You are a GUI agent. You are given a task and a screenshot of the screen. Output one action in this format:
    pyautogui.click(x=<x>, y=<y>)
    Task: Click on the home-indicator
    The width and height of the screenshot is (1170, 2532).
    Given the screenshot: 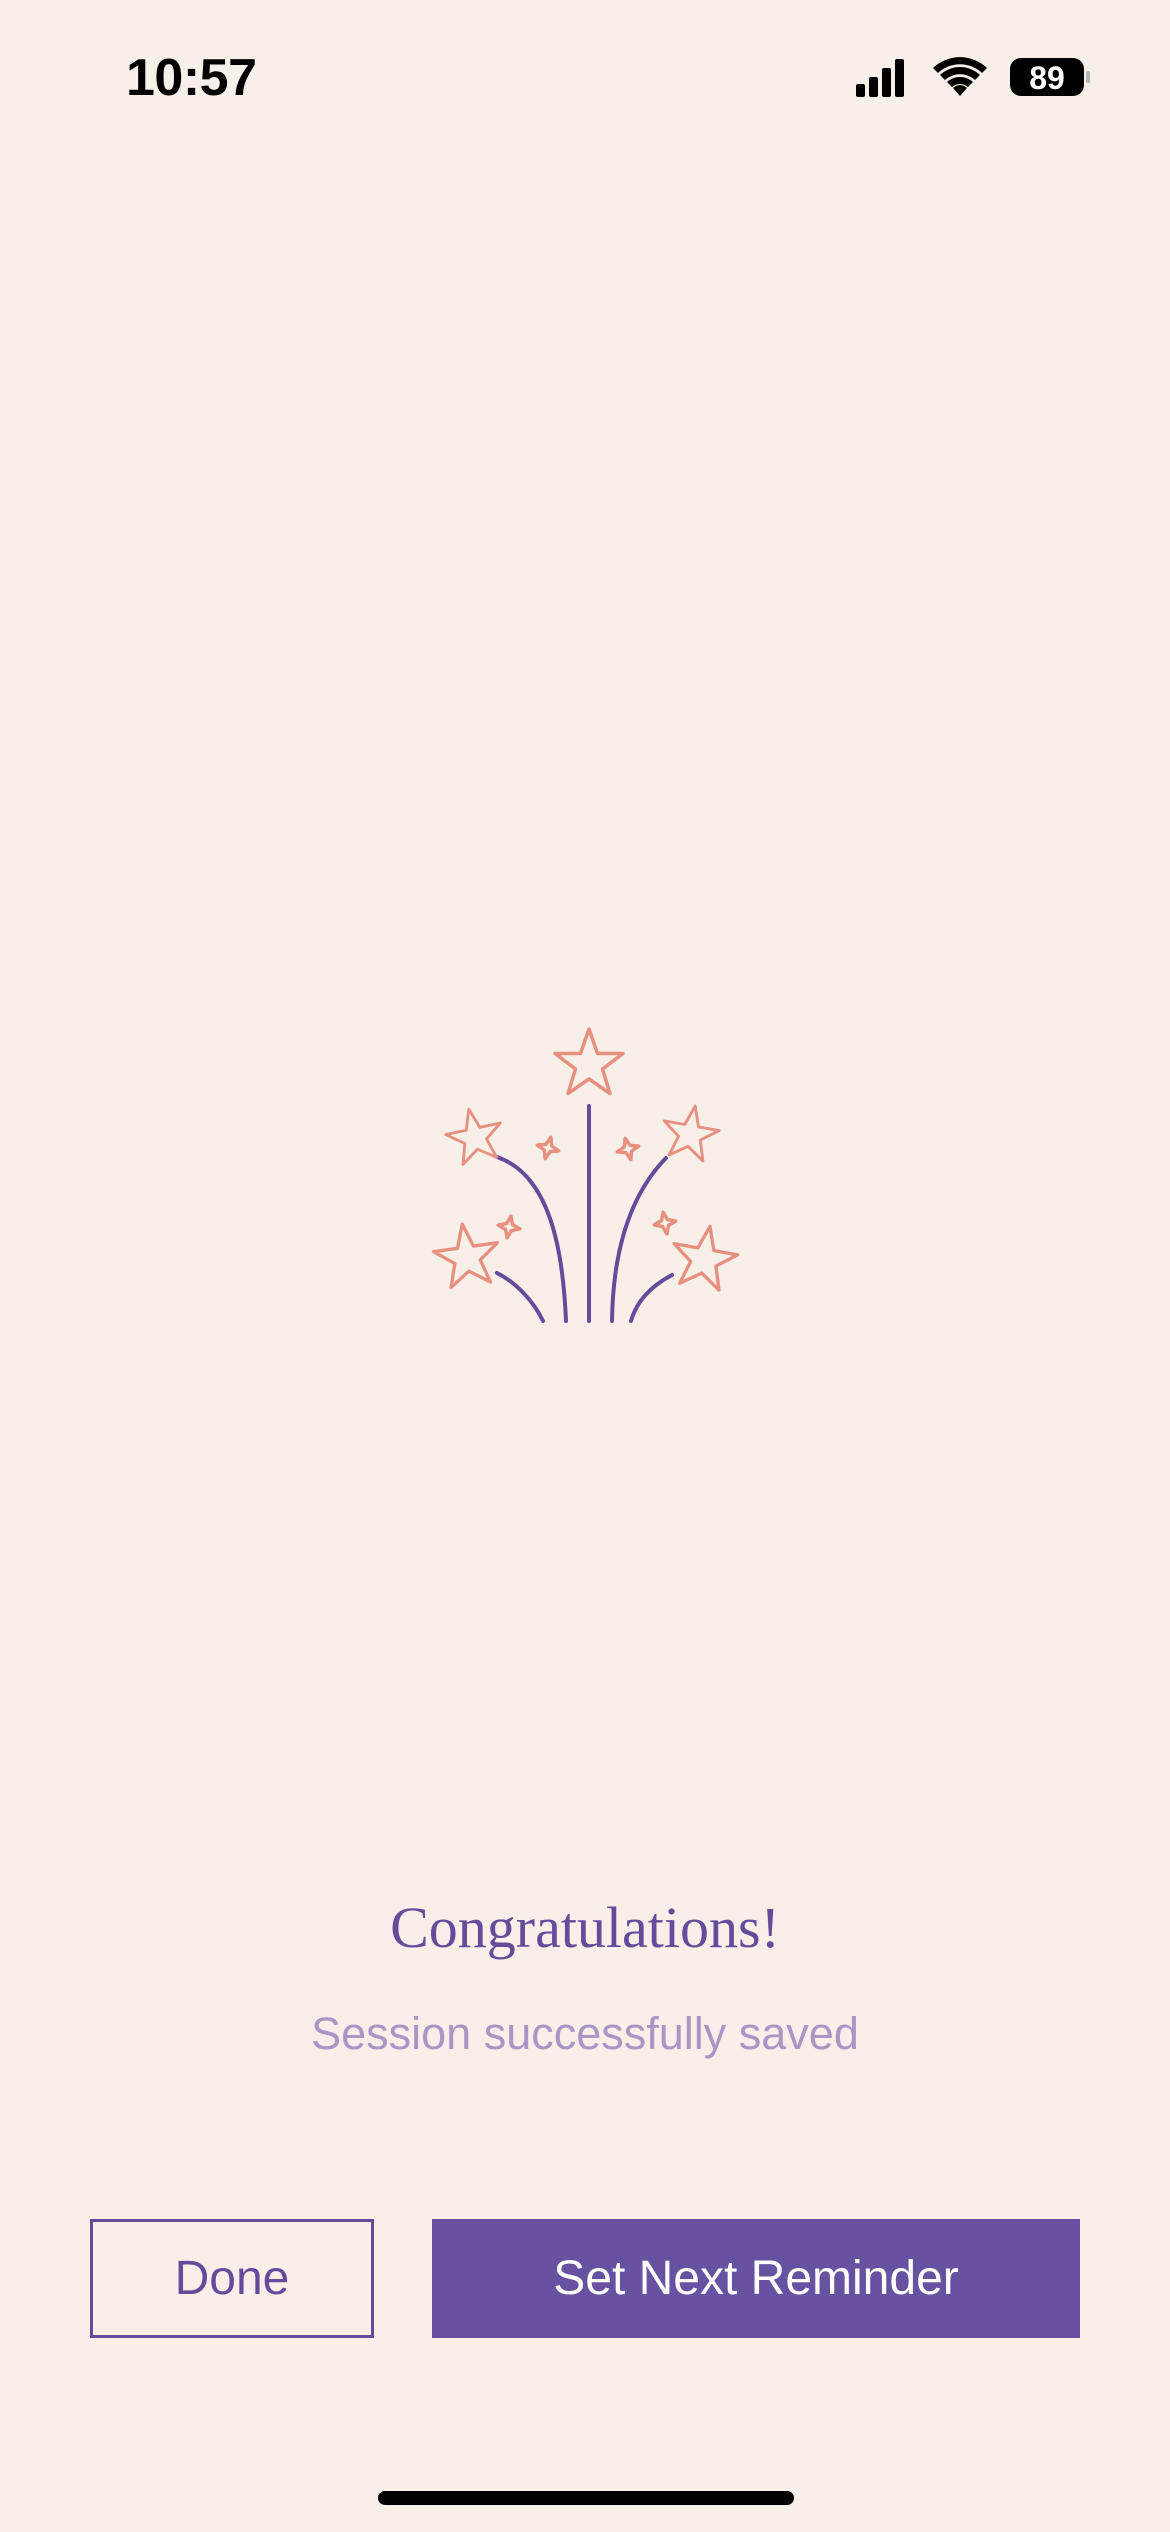 What is the action you would take?
    pyautogui.click(x=586, y=2498)
    